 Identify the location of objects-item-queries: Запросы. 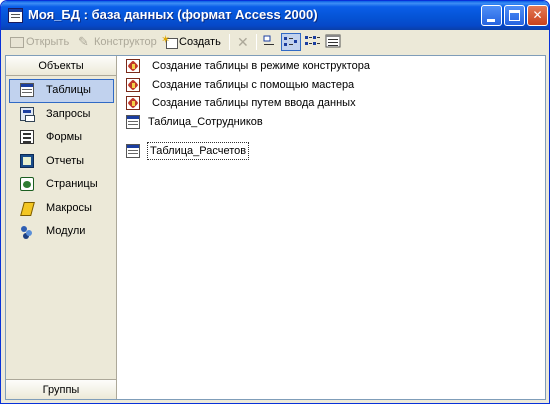
(61, 115).